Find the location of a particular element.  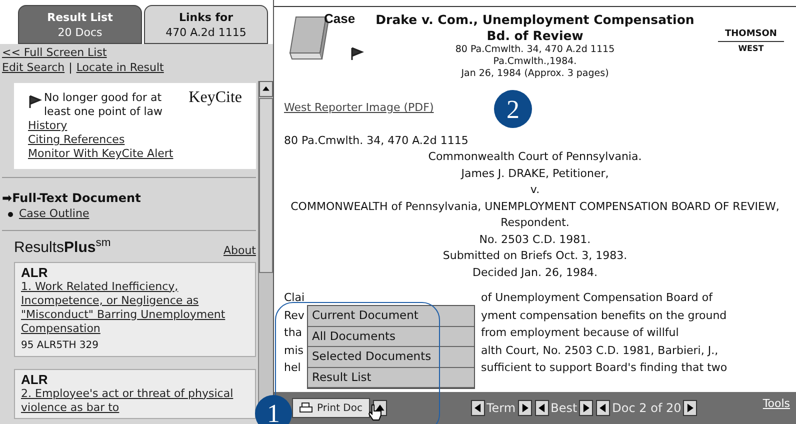

full-screen-list-link: << Full Screen List is located at coordinates (137, 52).